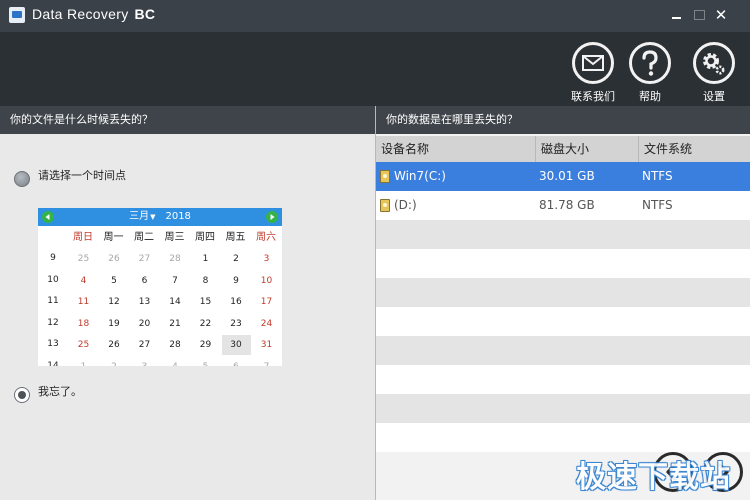 This screenshot has width=750, height=500. I want to click on calendar-day: 16, so click(236, 302).